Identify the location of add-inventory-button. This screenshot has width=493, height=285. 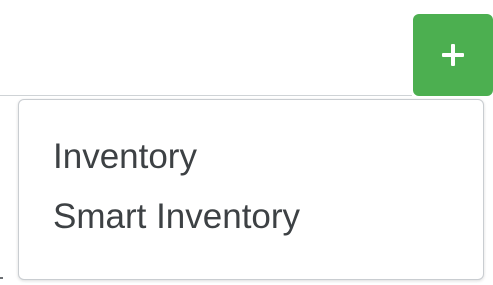
(453, 55).